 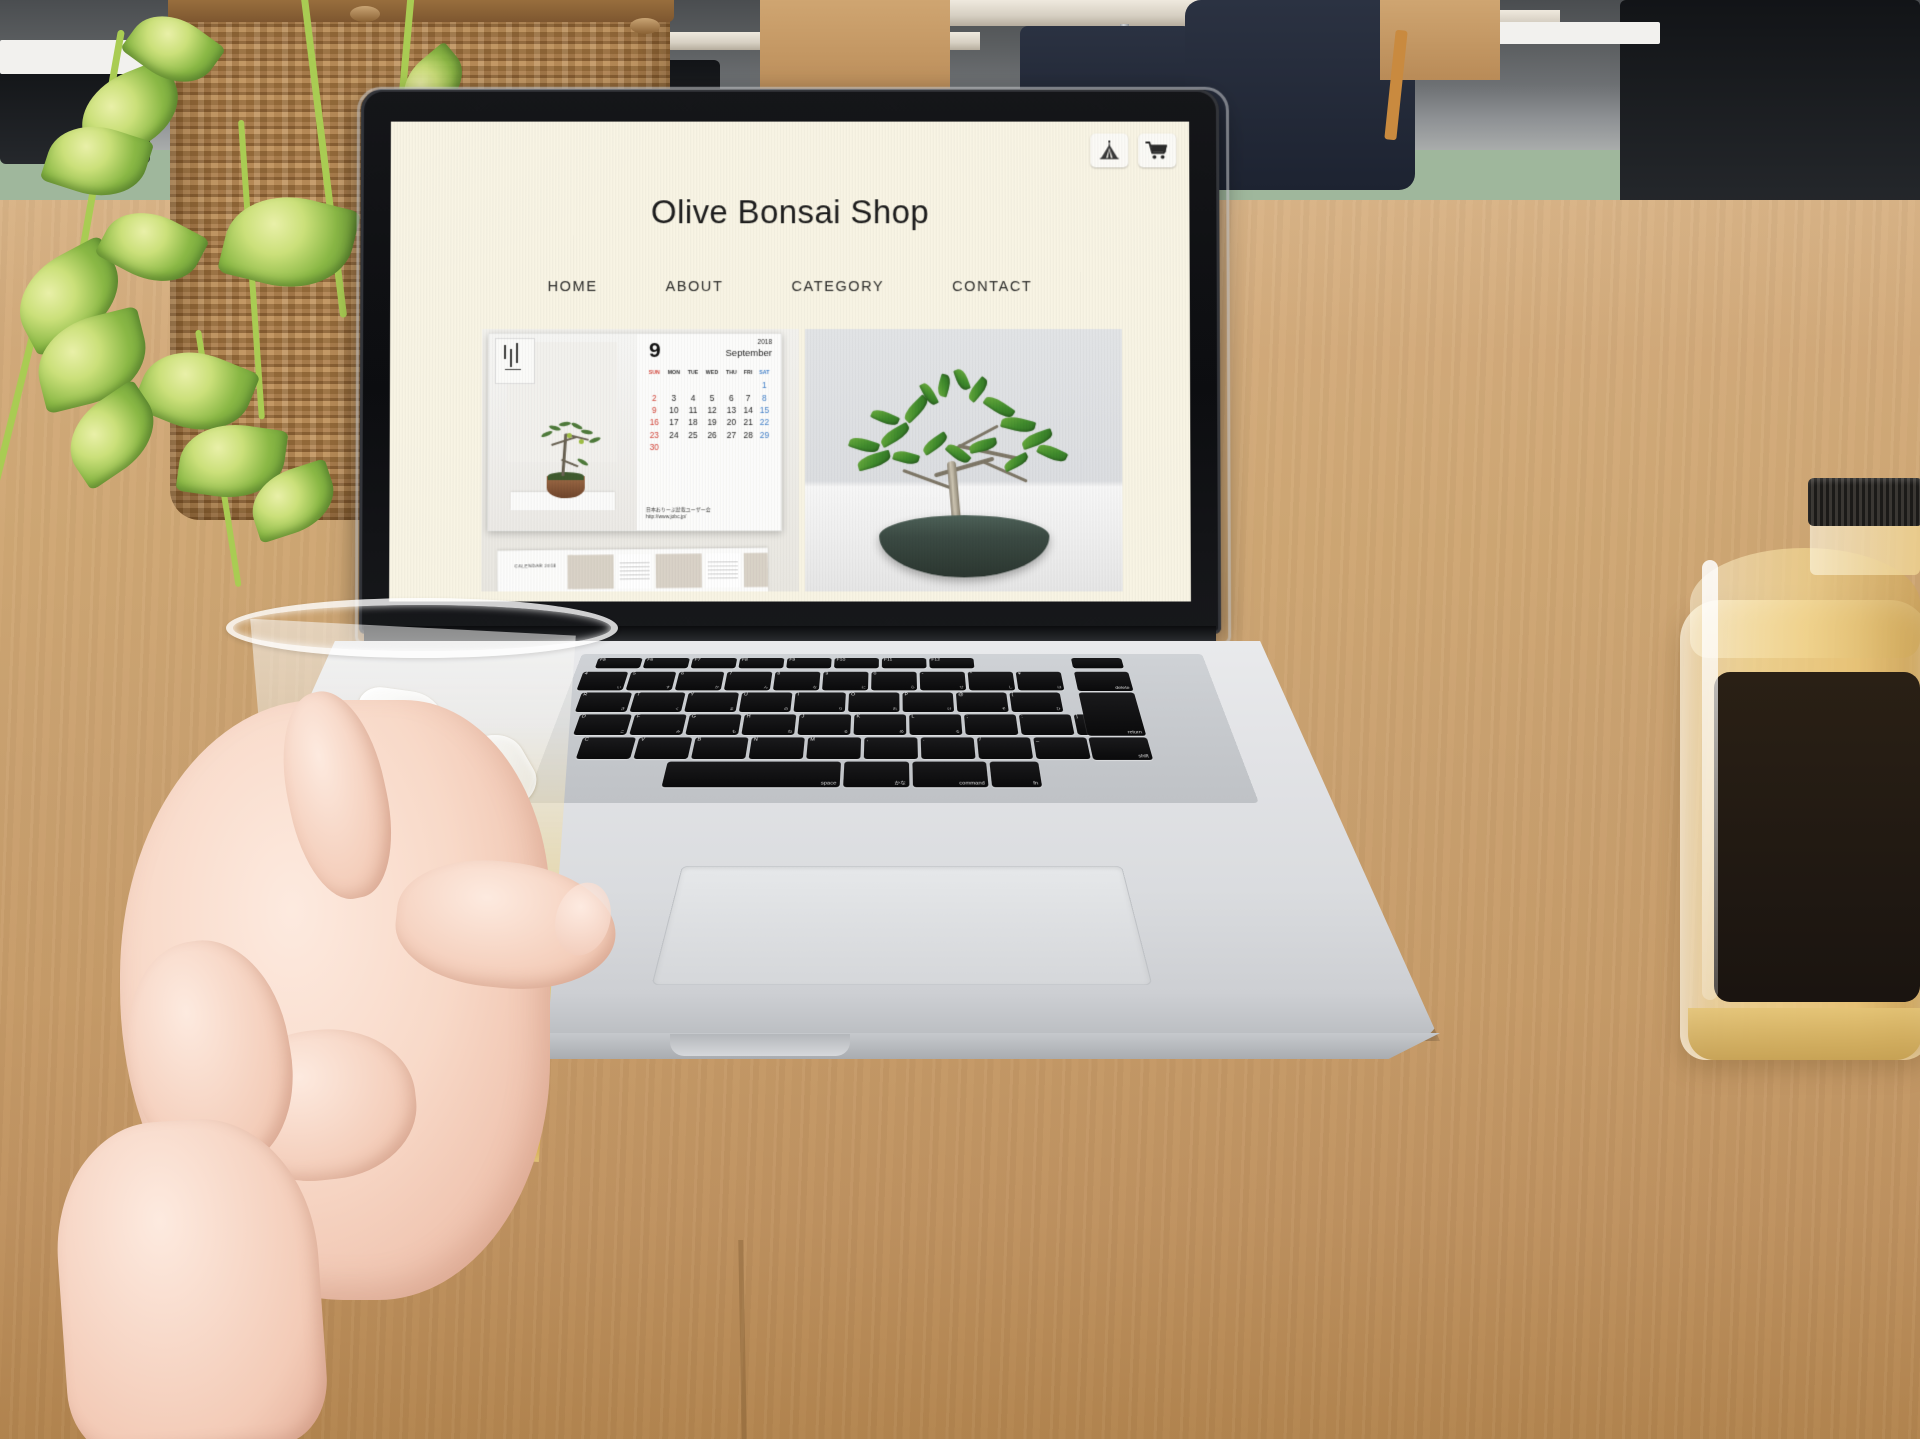 I want to click on calendar-month-number: 9, so click(x=654, y=350).